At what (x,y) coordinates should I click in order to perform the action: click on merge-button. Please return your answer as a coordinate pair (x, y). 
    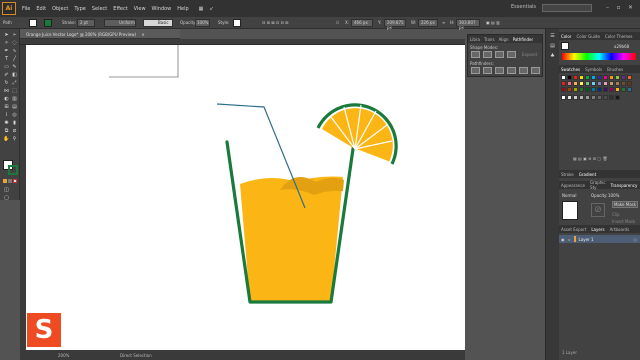
    Looking at the image, I should click on (499, 70).